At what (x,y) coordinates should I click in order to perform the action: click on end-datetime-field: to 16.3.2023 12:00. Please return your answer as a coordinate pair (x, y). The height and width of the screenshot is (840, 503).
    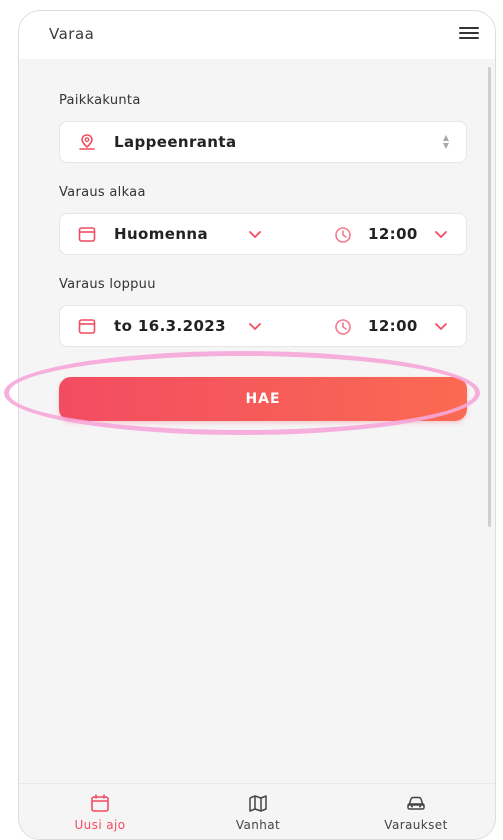
    Looking at the image, I should click on (263, 326).